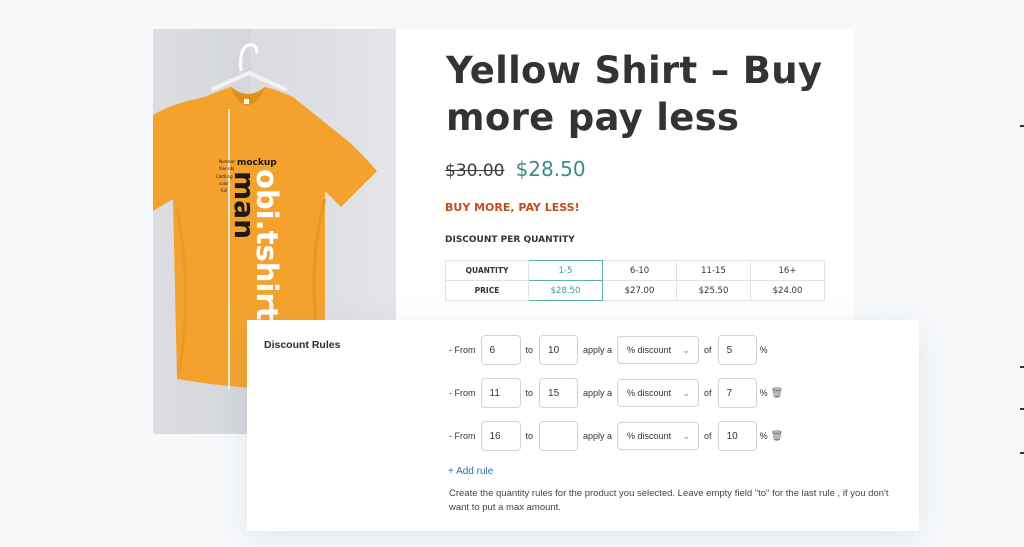  What do you see at coordinates (470, 471) in the screenshot?
I see `add-rule-link: + Add rule` at bounding box center [470, 471].